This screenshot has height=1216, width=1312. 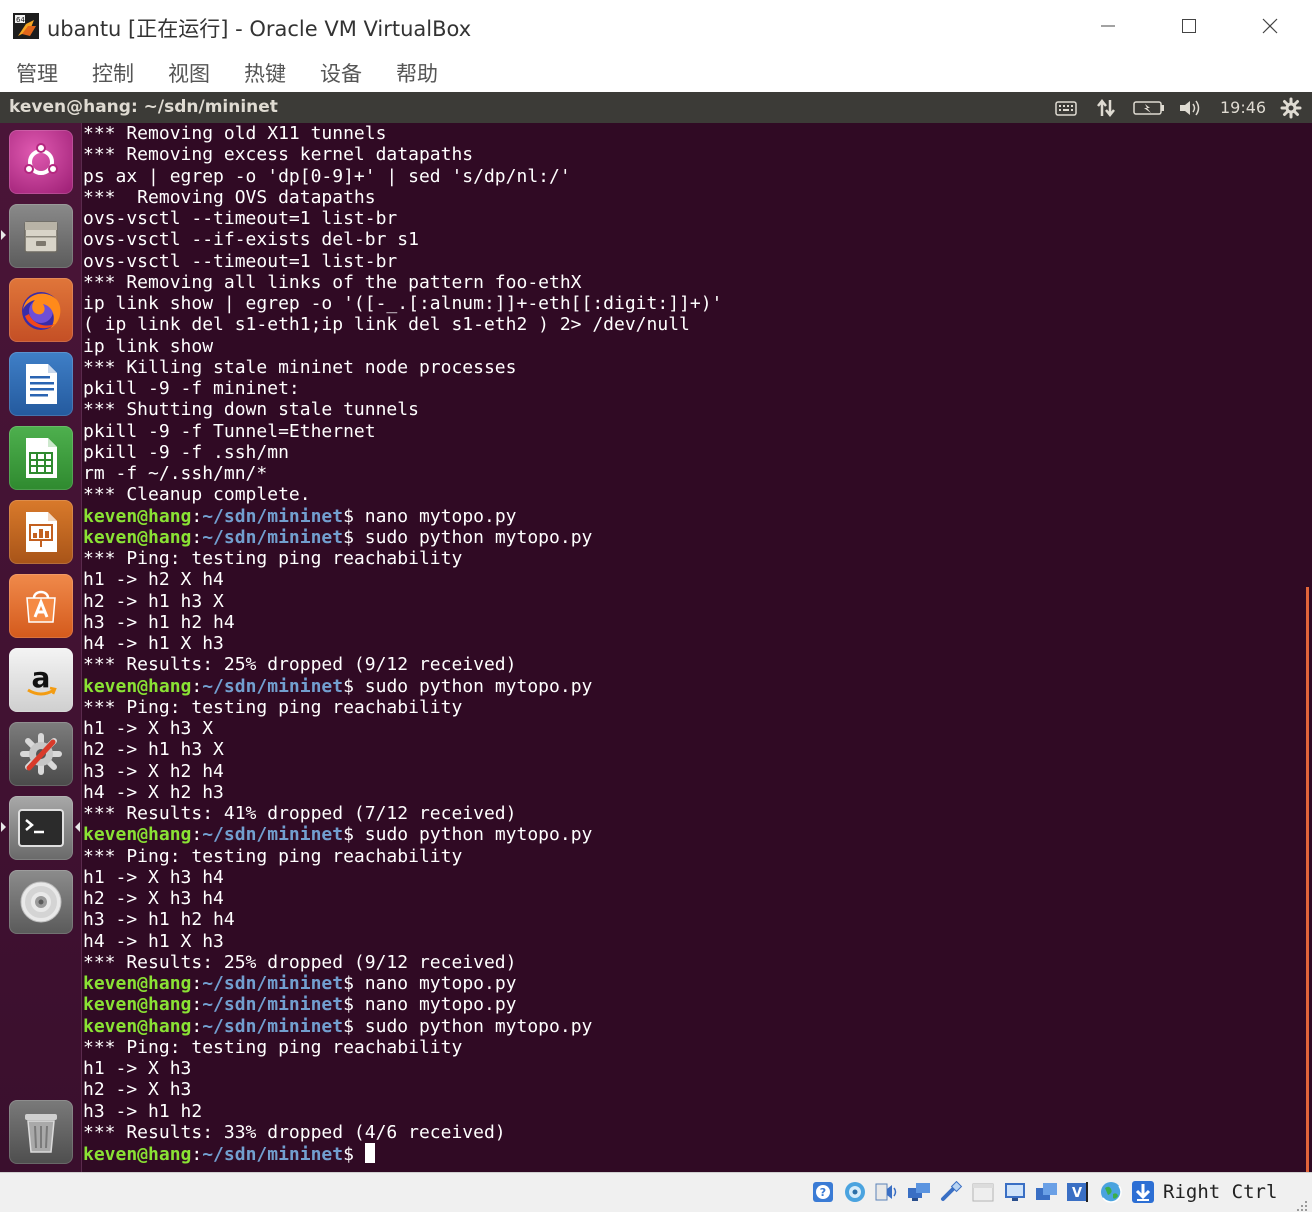 I want to click on launcher-libreoffice-impress, so click(x=41, y=532).